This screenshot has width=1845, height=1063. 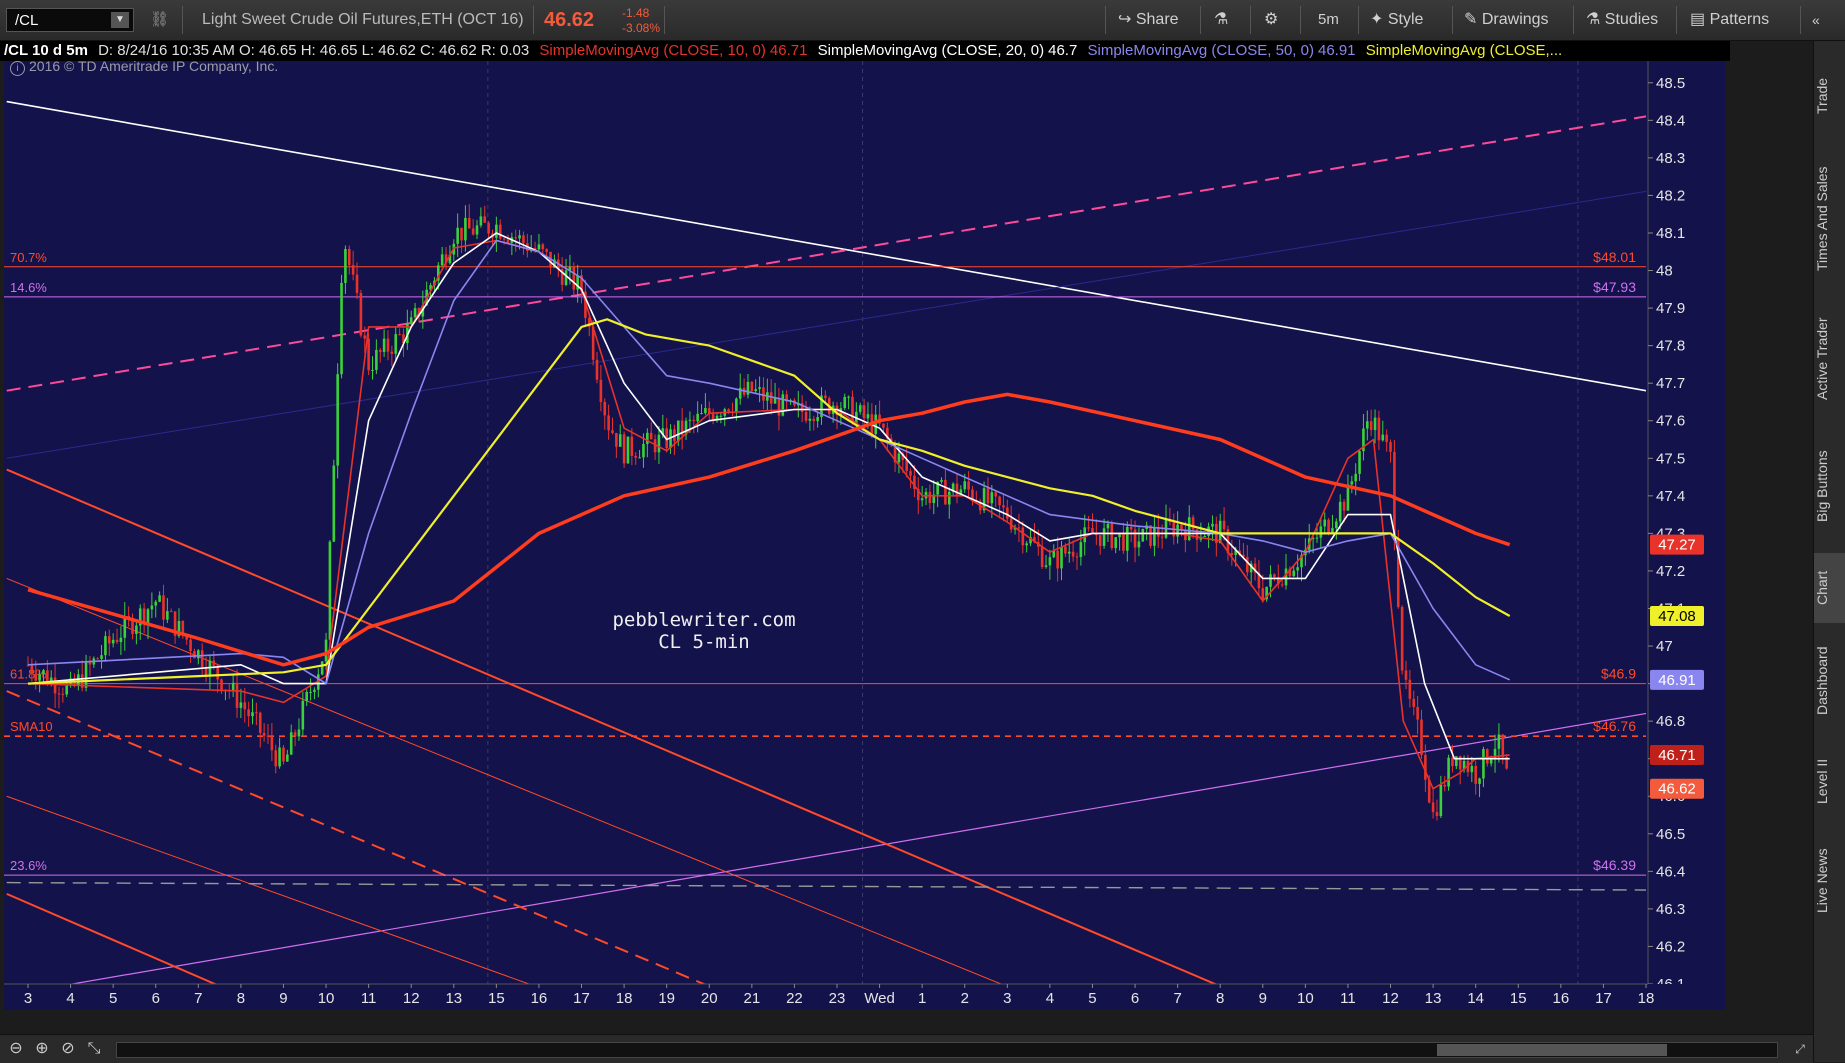 I want to click on tab-trade: Trade, so click(x=1829, y=96).